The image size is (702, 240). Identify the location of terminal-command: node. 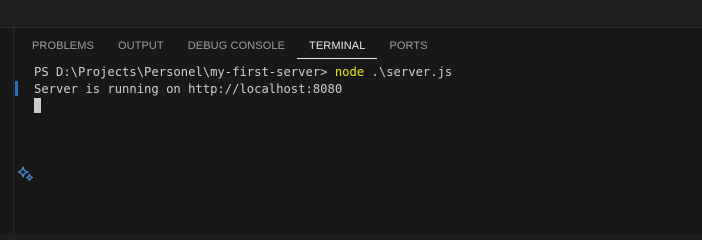
(349, 72).